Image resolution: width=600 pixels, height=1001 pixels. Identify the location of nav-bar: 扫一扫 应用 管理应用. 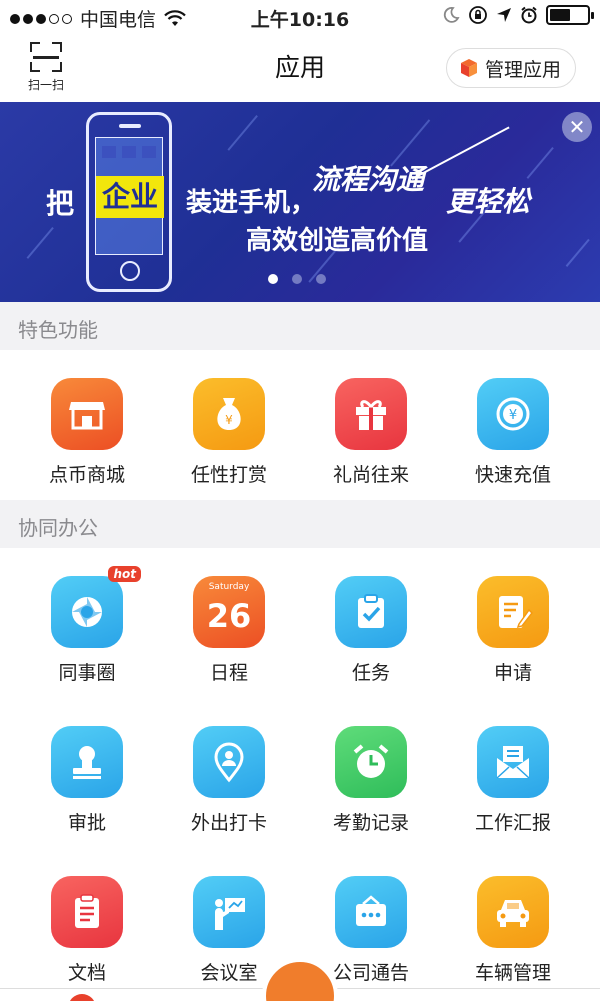
(300, 68).